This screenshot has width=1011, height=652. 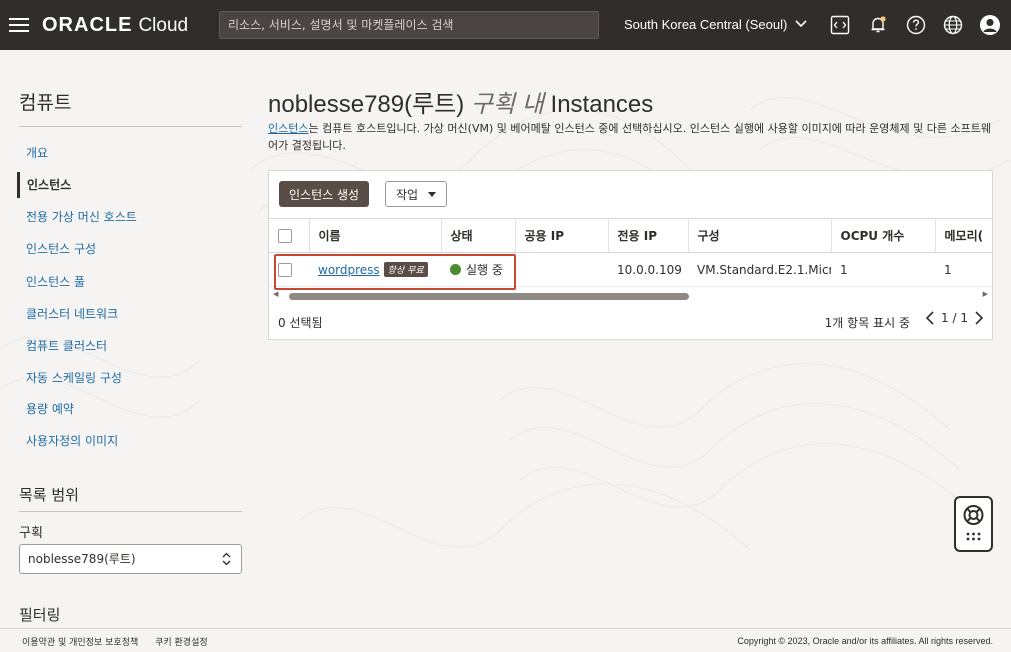 I want to click on column-header-public-ip: 공용 IP, so click(x=562, y=235).